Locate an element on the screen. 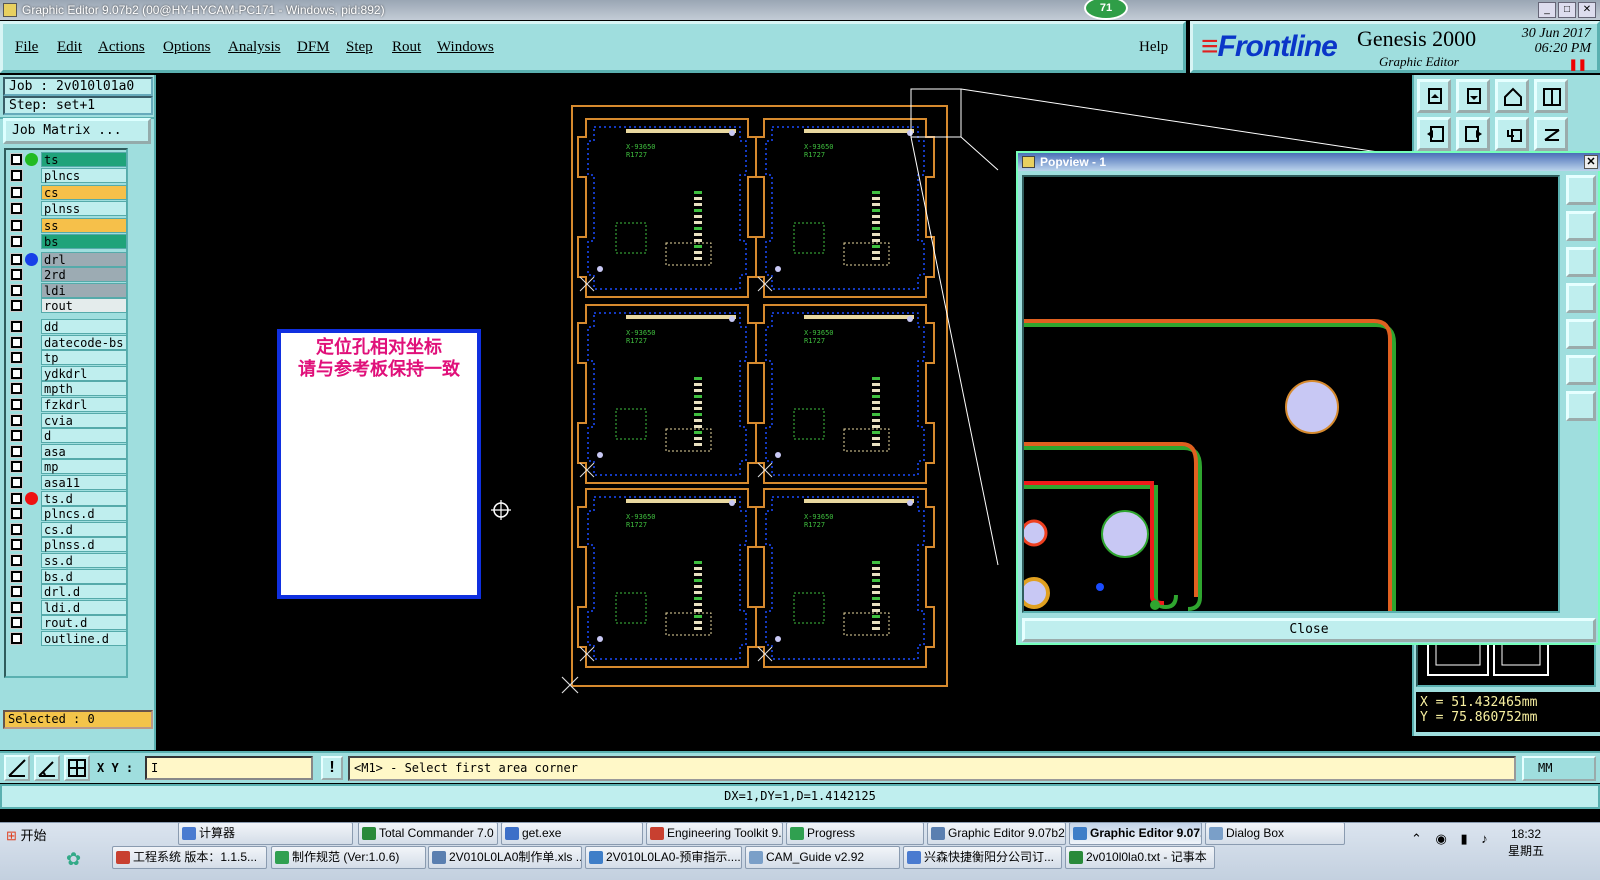  layer-row-fzkdrl: fzkdrl is located at coordinates (67, 404).